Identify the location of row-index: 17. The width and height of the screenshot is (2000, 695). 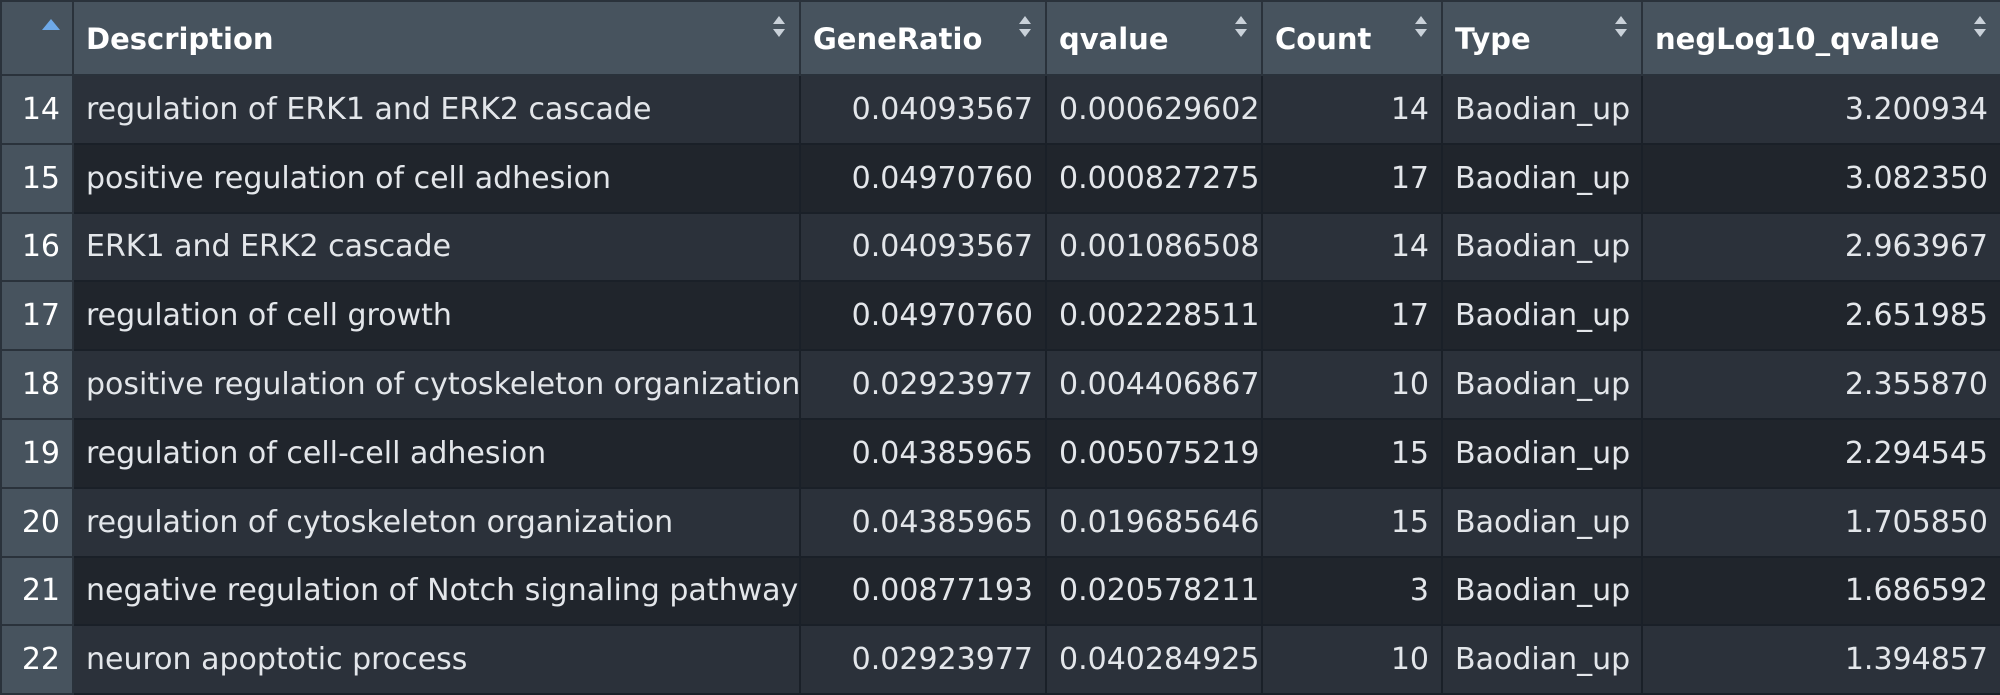
(37, 316).